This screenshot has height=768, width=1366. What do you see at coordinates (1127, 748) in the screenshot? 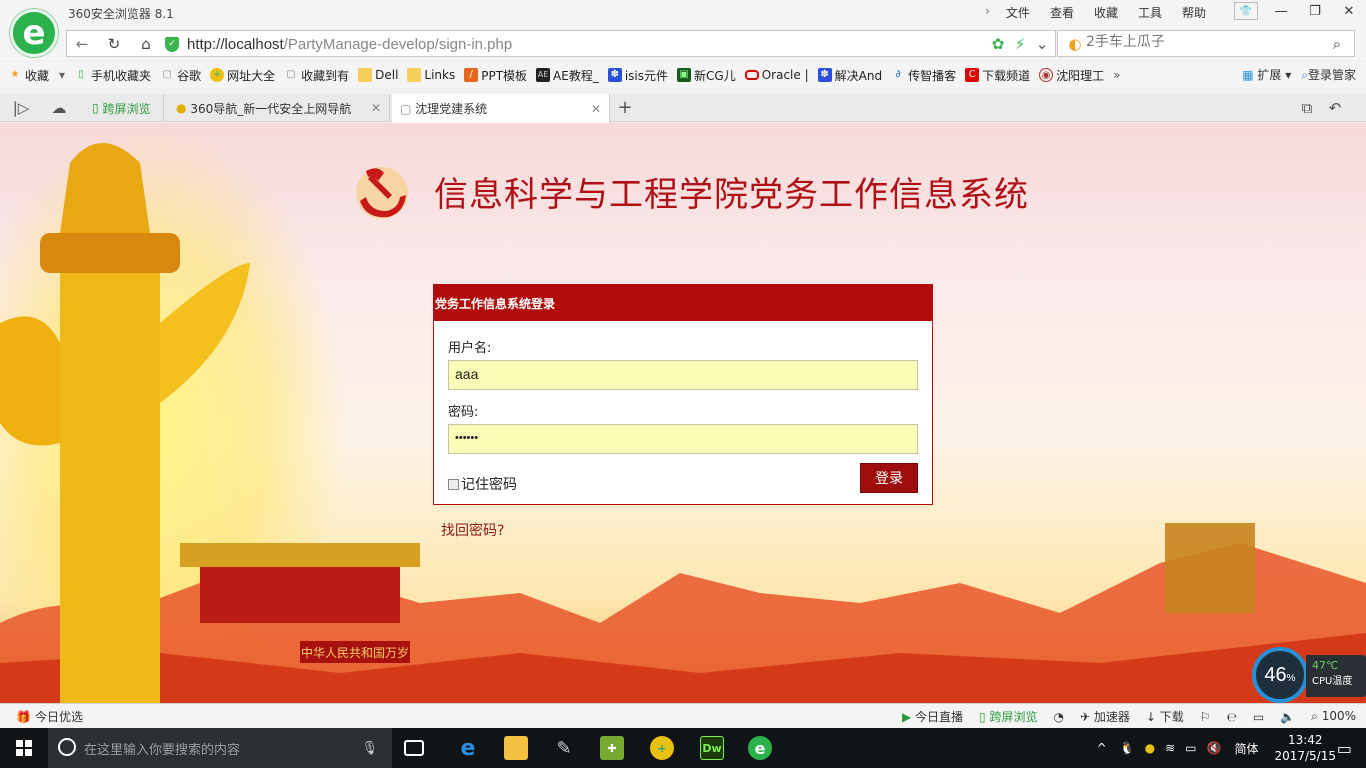
I see `qq-icon: 🐧` at bounding box center [1127, 748].